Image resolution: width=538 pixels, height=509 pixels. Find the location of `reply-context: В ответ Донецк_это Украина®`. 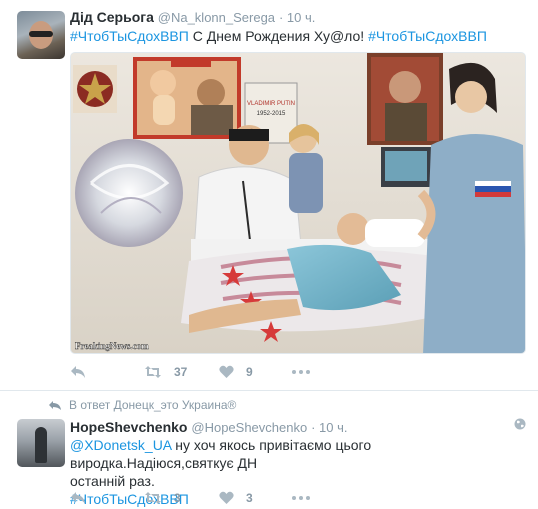

reply-context: В ответ Донецк_это Украина® is located at coordinates (142, 405).